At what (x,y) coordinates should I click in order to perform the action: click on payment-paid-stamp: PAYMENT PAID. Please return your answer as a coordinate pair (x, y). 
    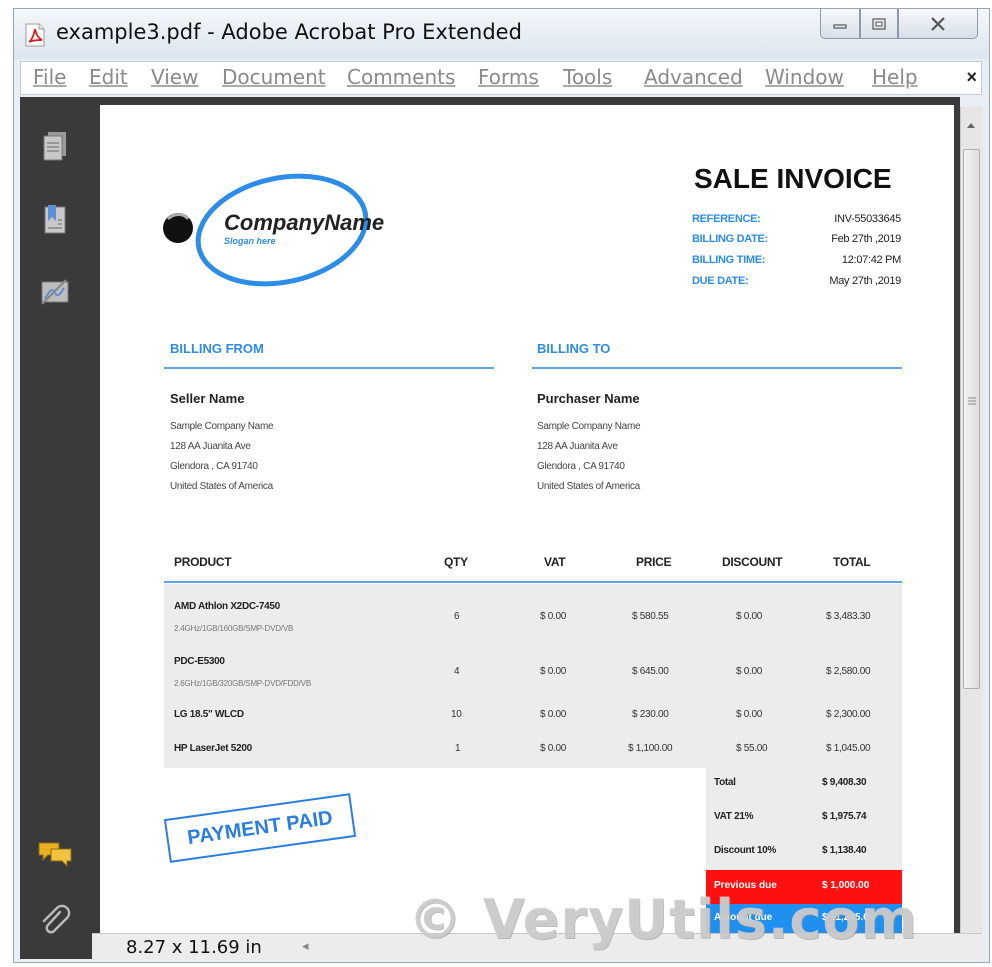
    Looking at the image, I should click on (260, 828).